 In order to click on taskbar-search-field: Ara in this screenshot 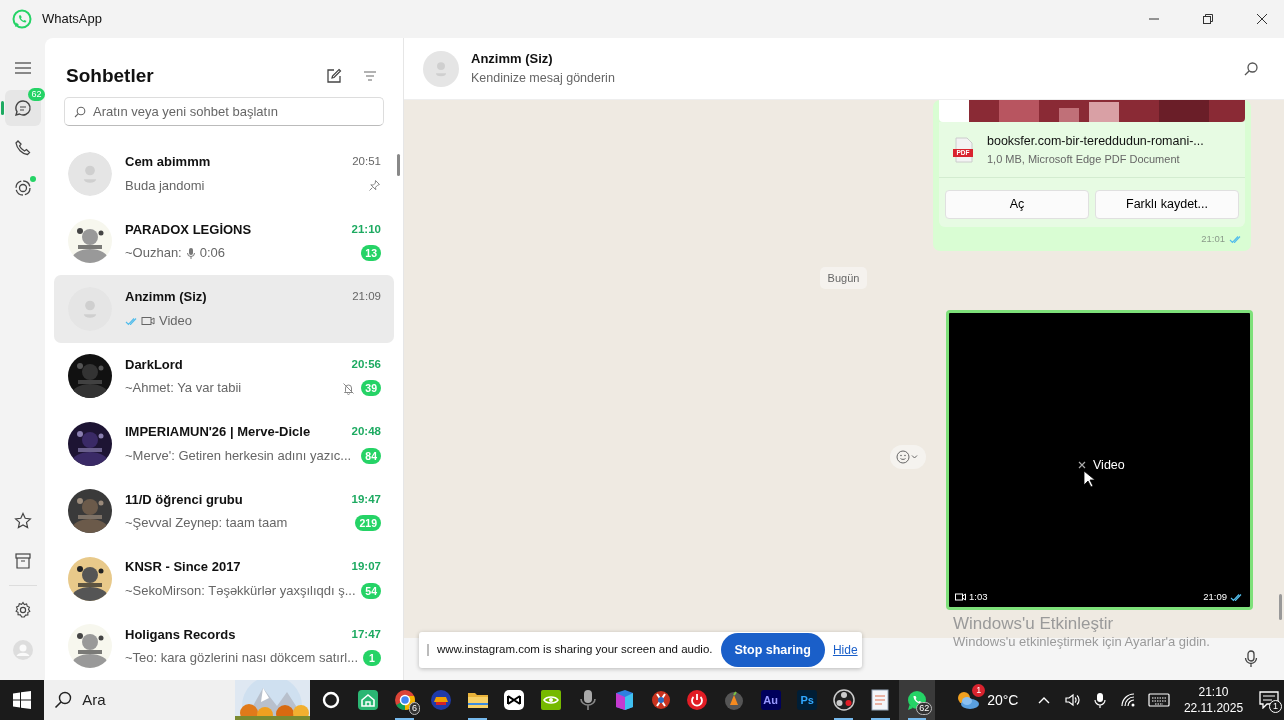, I will do `click(177, 700)`.